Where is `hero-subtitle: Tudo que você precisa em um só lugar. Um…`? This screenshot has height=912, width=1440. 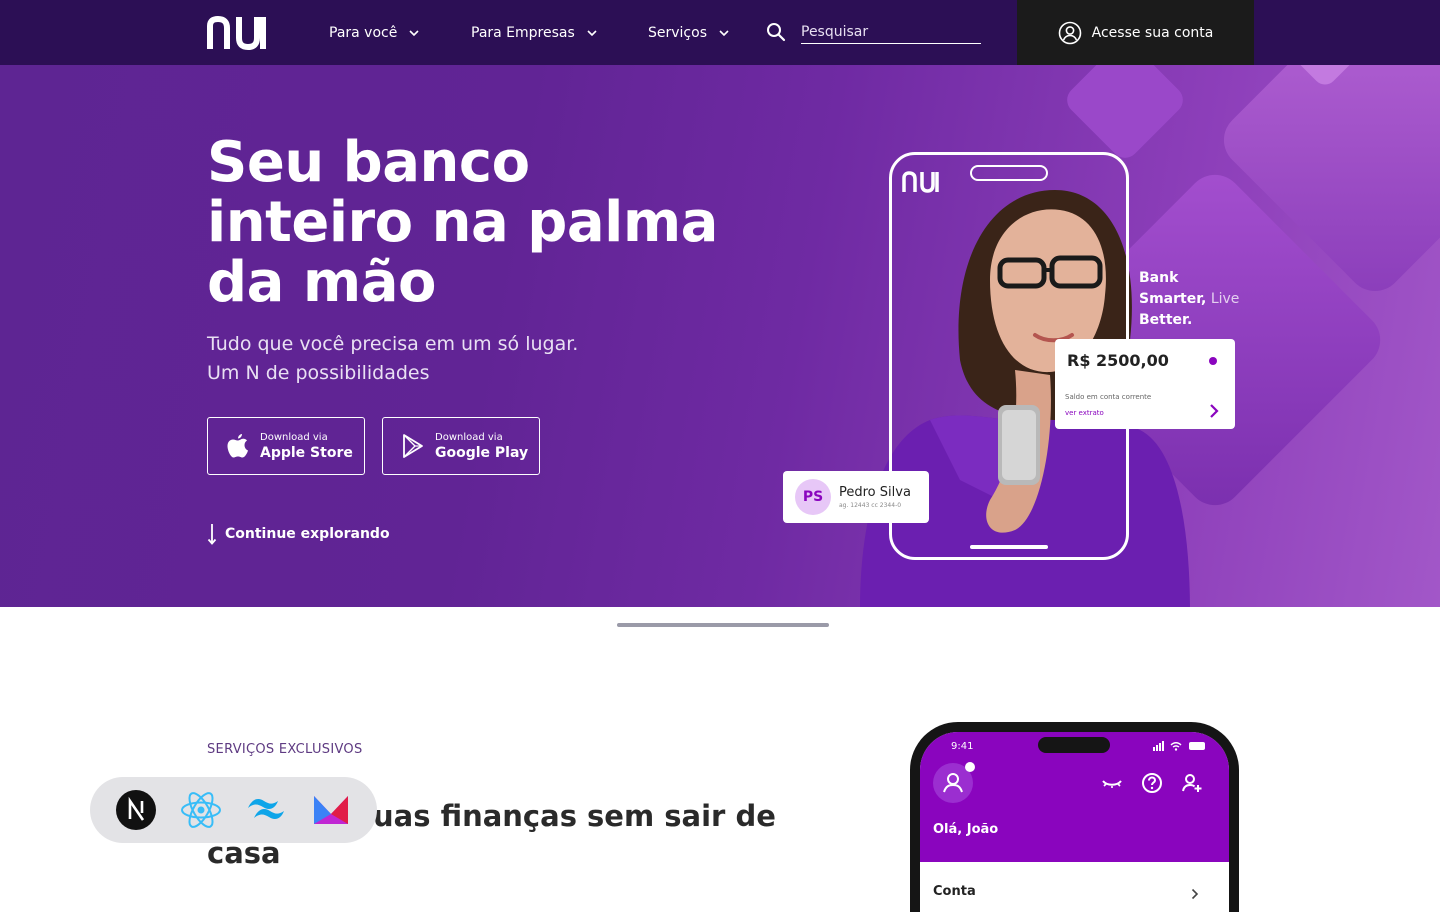 hero-subtitle: Tudo que você precisa em um só lugar. Um… is located at coordinates (437, 359).